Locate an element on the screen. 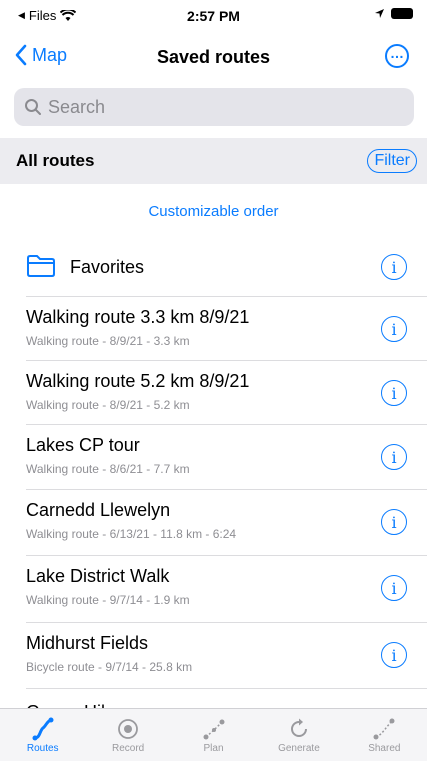  tab-label: Shared is located at coordinates (384, 748).